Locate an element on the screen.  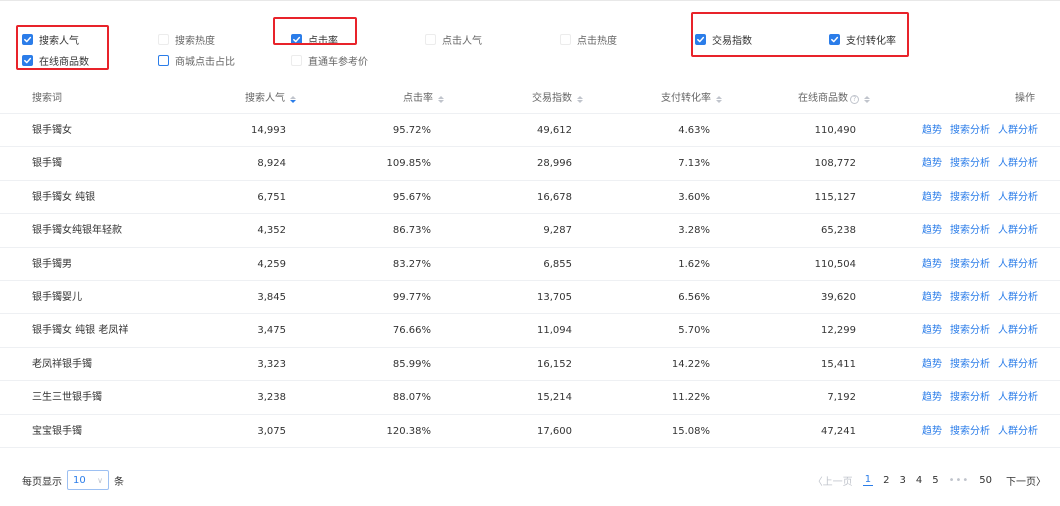
cell-keyword: 老凤祥银手镯 is located at coordinates (62, 364).